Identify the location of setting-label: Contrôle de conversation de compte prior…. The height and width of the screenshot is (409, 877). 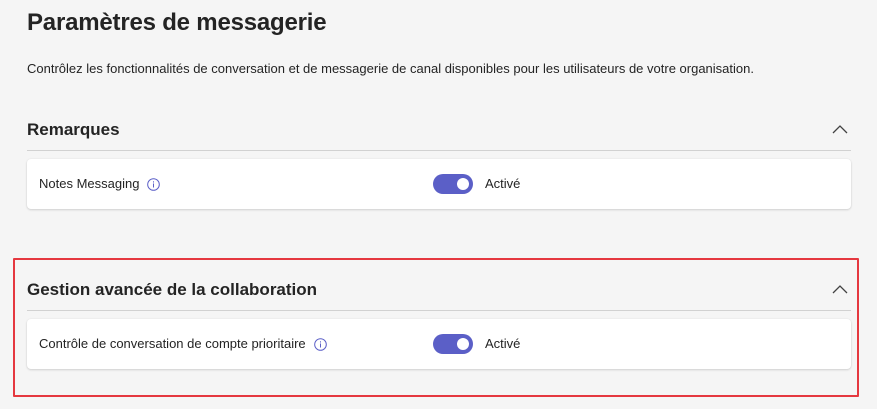
(172, 343).